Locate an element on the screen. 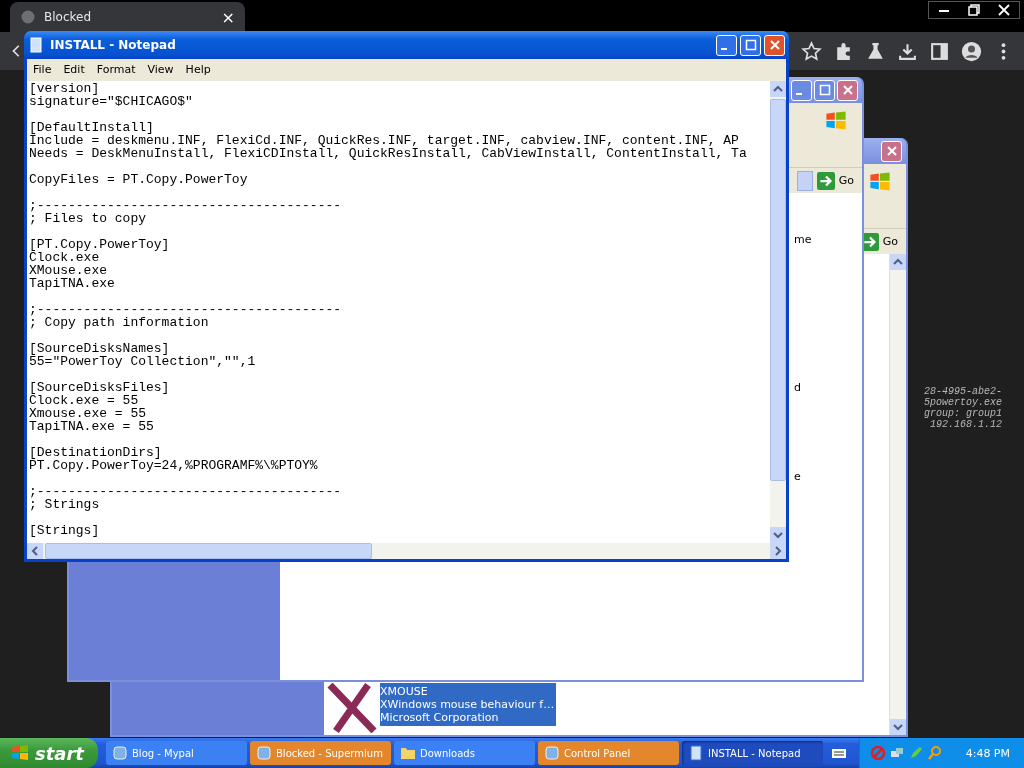 This screenshot has width=1024, height=768. flask-icon is located at coordinates (875, 51).